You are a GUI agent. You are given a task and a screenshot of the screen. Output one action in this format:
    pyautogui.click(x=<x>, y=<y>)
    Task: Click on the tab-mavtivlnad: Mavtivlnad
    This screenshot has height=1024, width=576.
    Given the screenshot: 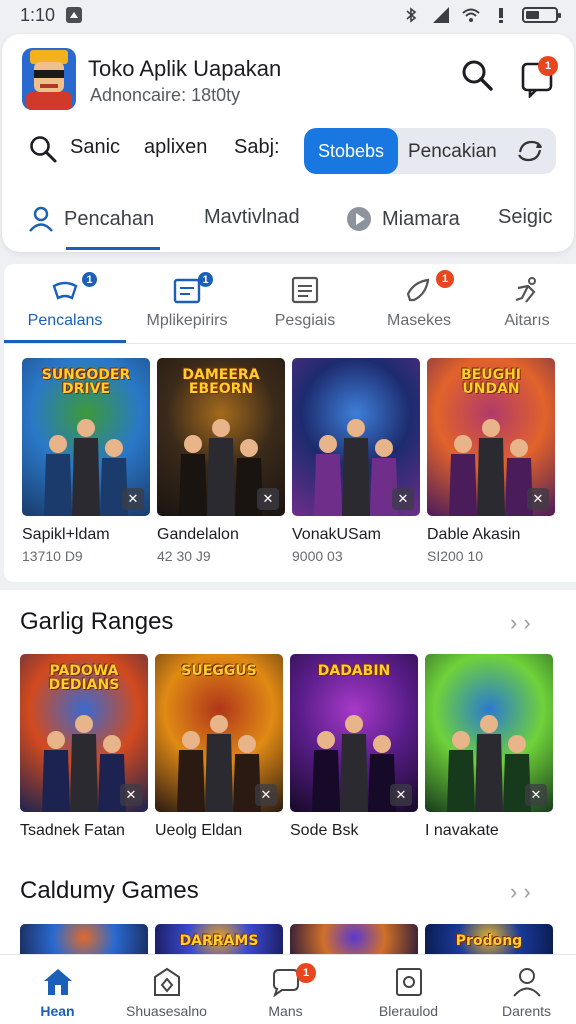 What is the action you would take?
    pyautogui.click(x=252, y=217)
    